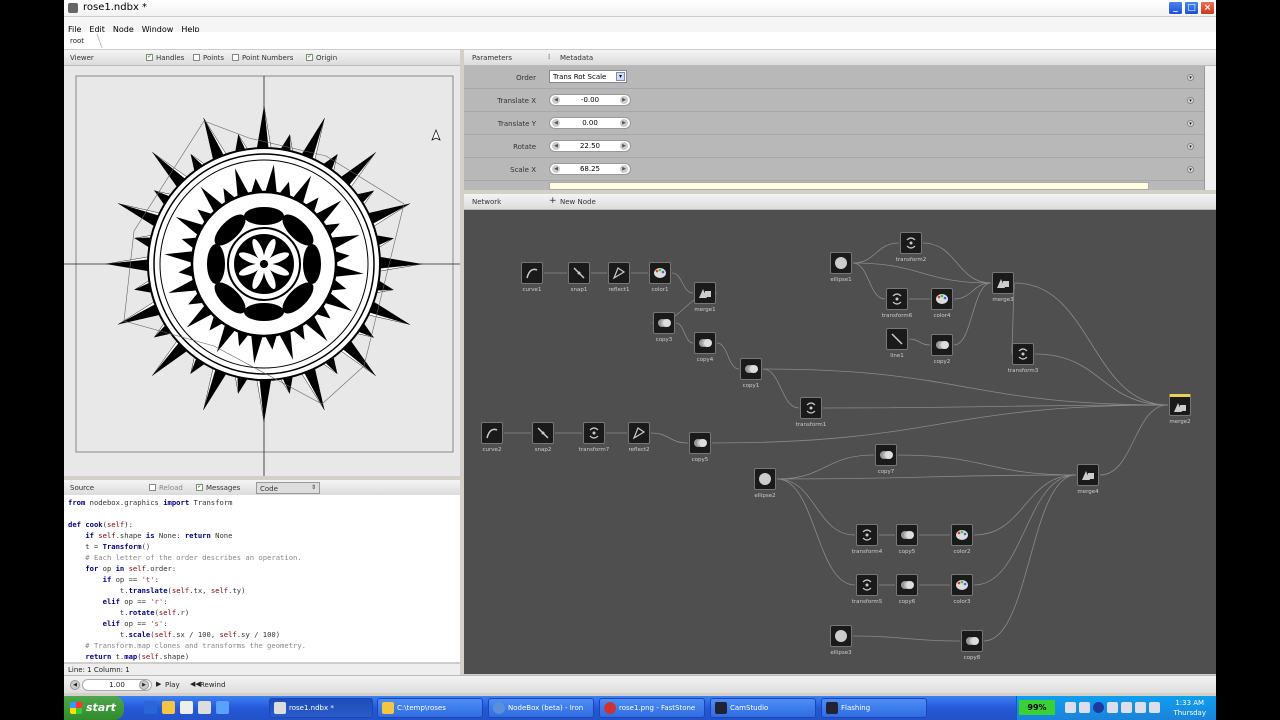  Describe the element at coordinates (578, 202) in the screenshot. I see `new-node-button: New Node` at that location.